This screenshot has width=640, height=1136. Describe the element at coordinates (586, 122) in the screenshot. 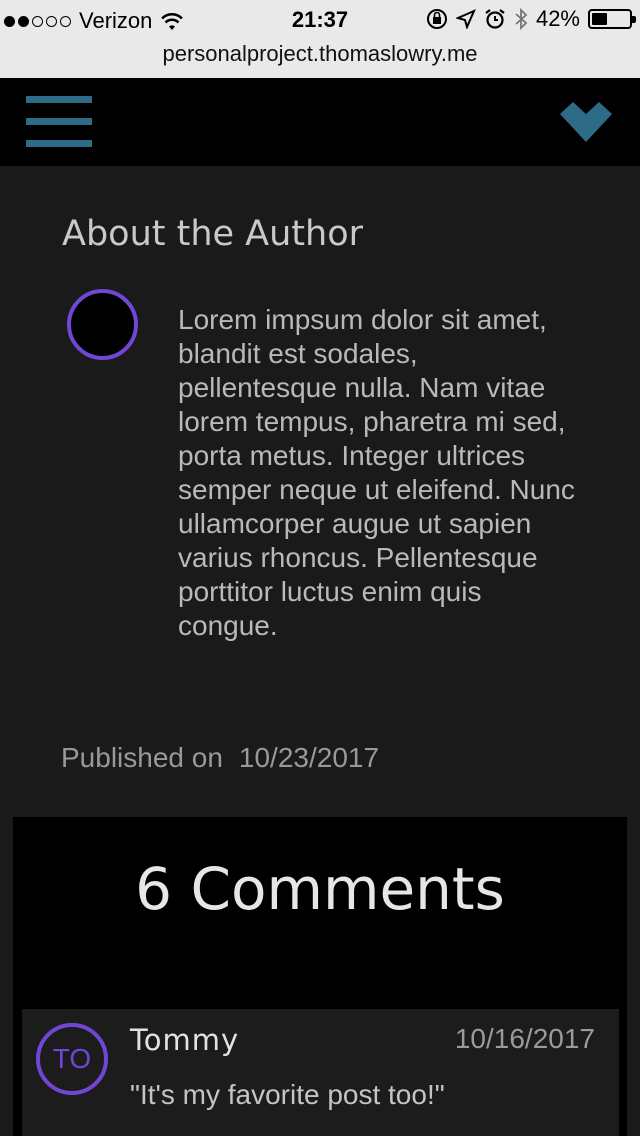

I see `chevron-down-logo-icon` at that location.